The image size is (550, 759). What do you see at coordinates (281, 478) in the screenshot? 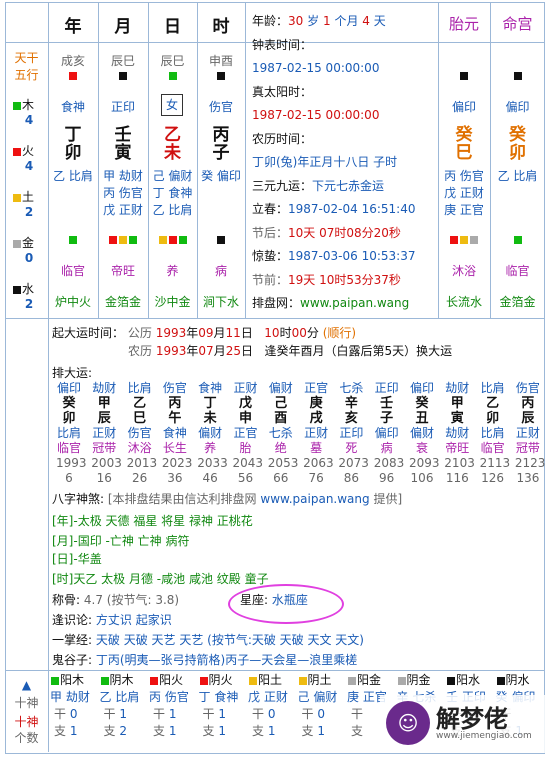
I see `dayun-age: 66` at bounding box center [281, 478].